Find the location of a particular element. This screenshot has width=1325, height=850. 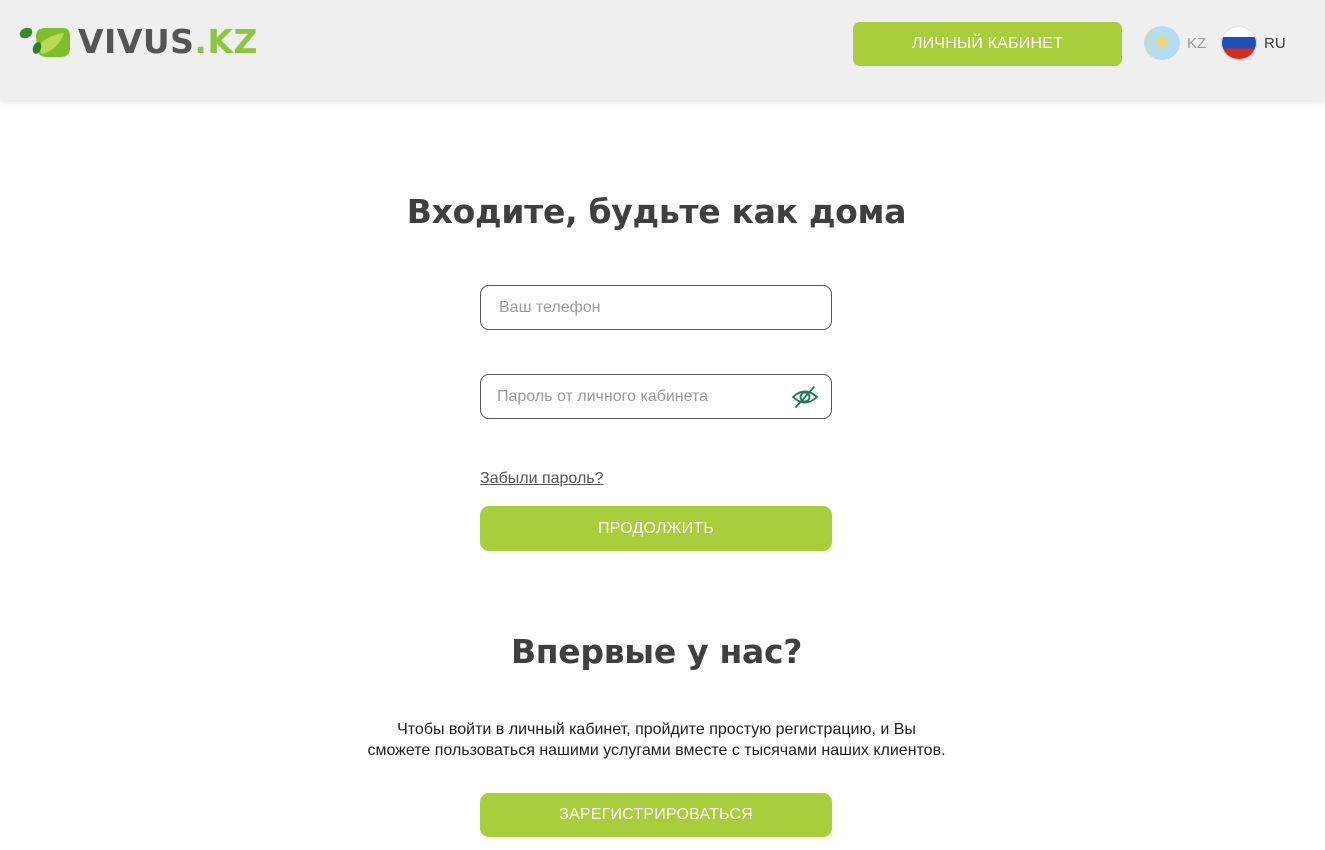

phone-input is located at coordinates (656, 307).